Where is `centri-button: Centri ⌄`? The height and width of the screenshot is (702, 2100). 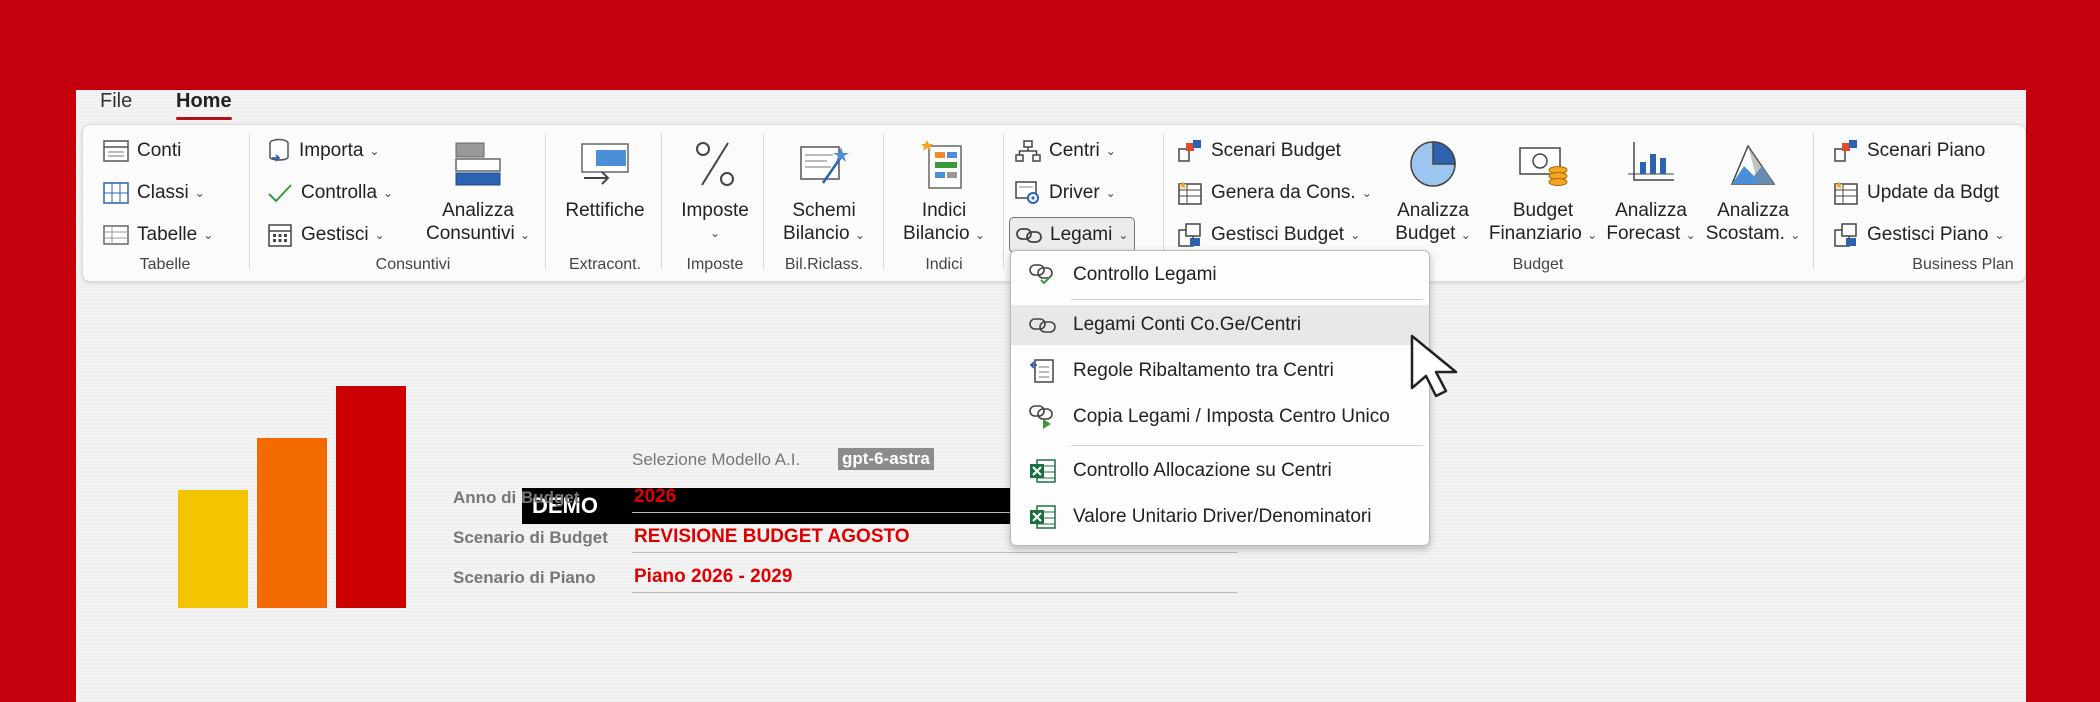
centri-button: Centri ⌄ is located at coordinates (1065, 151).